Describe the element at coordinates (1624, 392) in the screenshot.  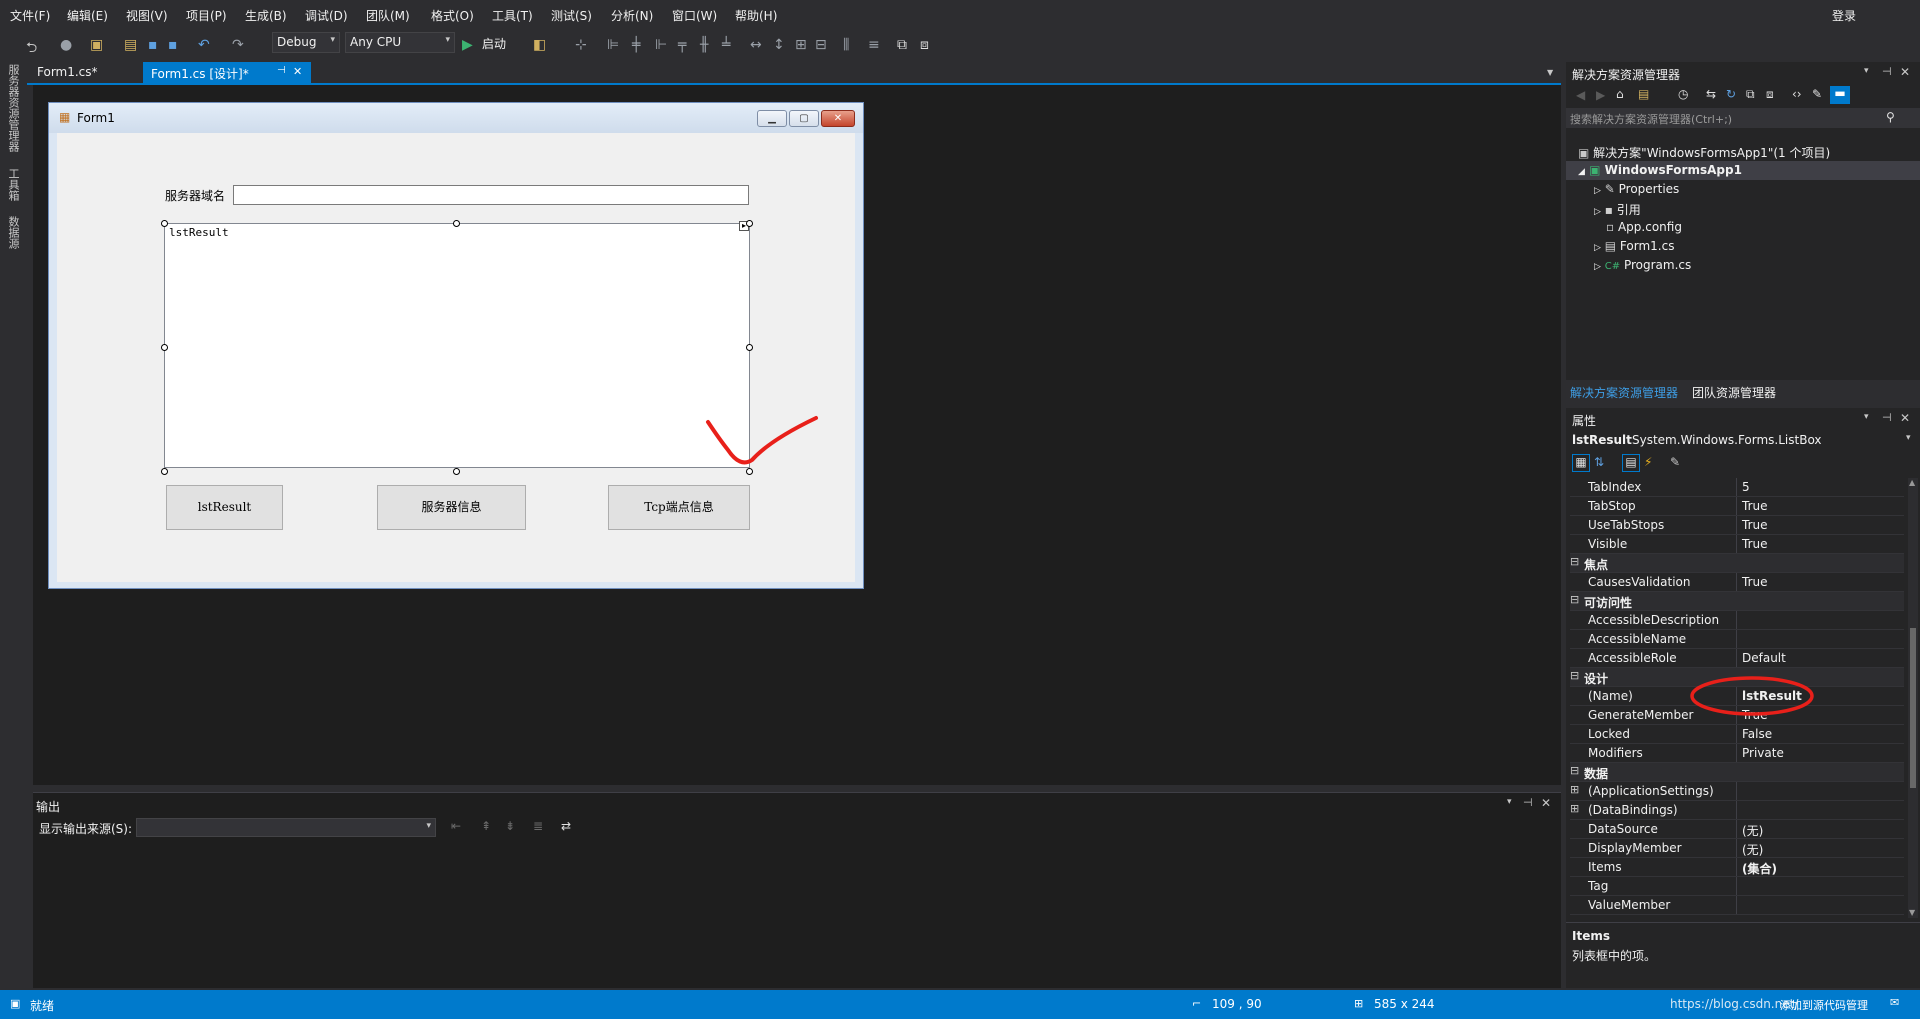
I see `tab-solution-explorer: 解决方案资源管理器` at that location.